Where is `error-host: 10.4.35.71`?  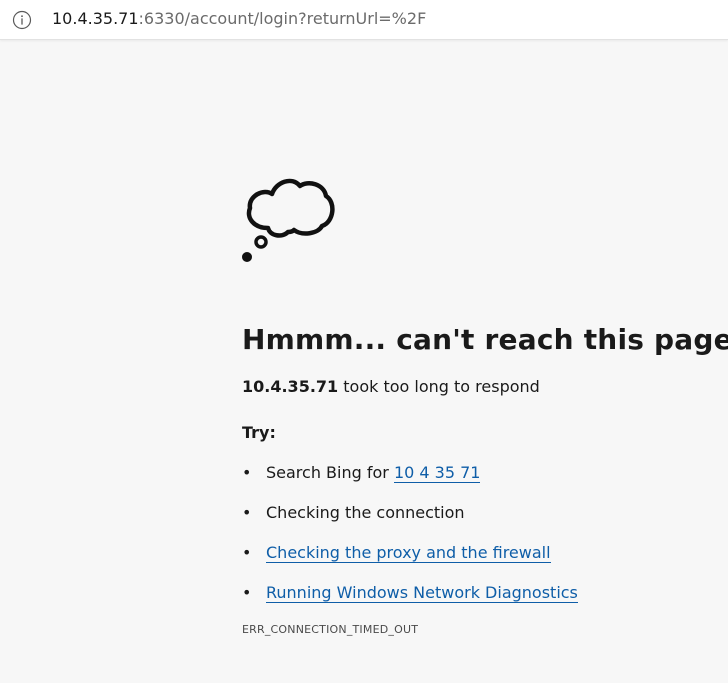 error-host: 10.4.35.71 is located at coordinates (290, 386).